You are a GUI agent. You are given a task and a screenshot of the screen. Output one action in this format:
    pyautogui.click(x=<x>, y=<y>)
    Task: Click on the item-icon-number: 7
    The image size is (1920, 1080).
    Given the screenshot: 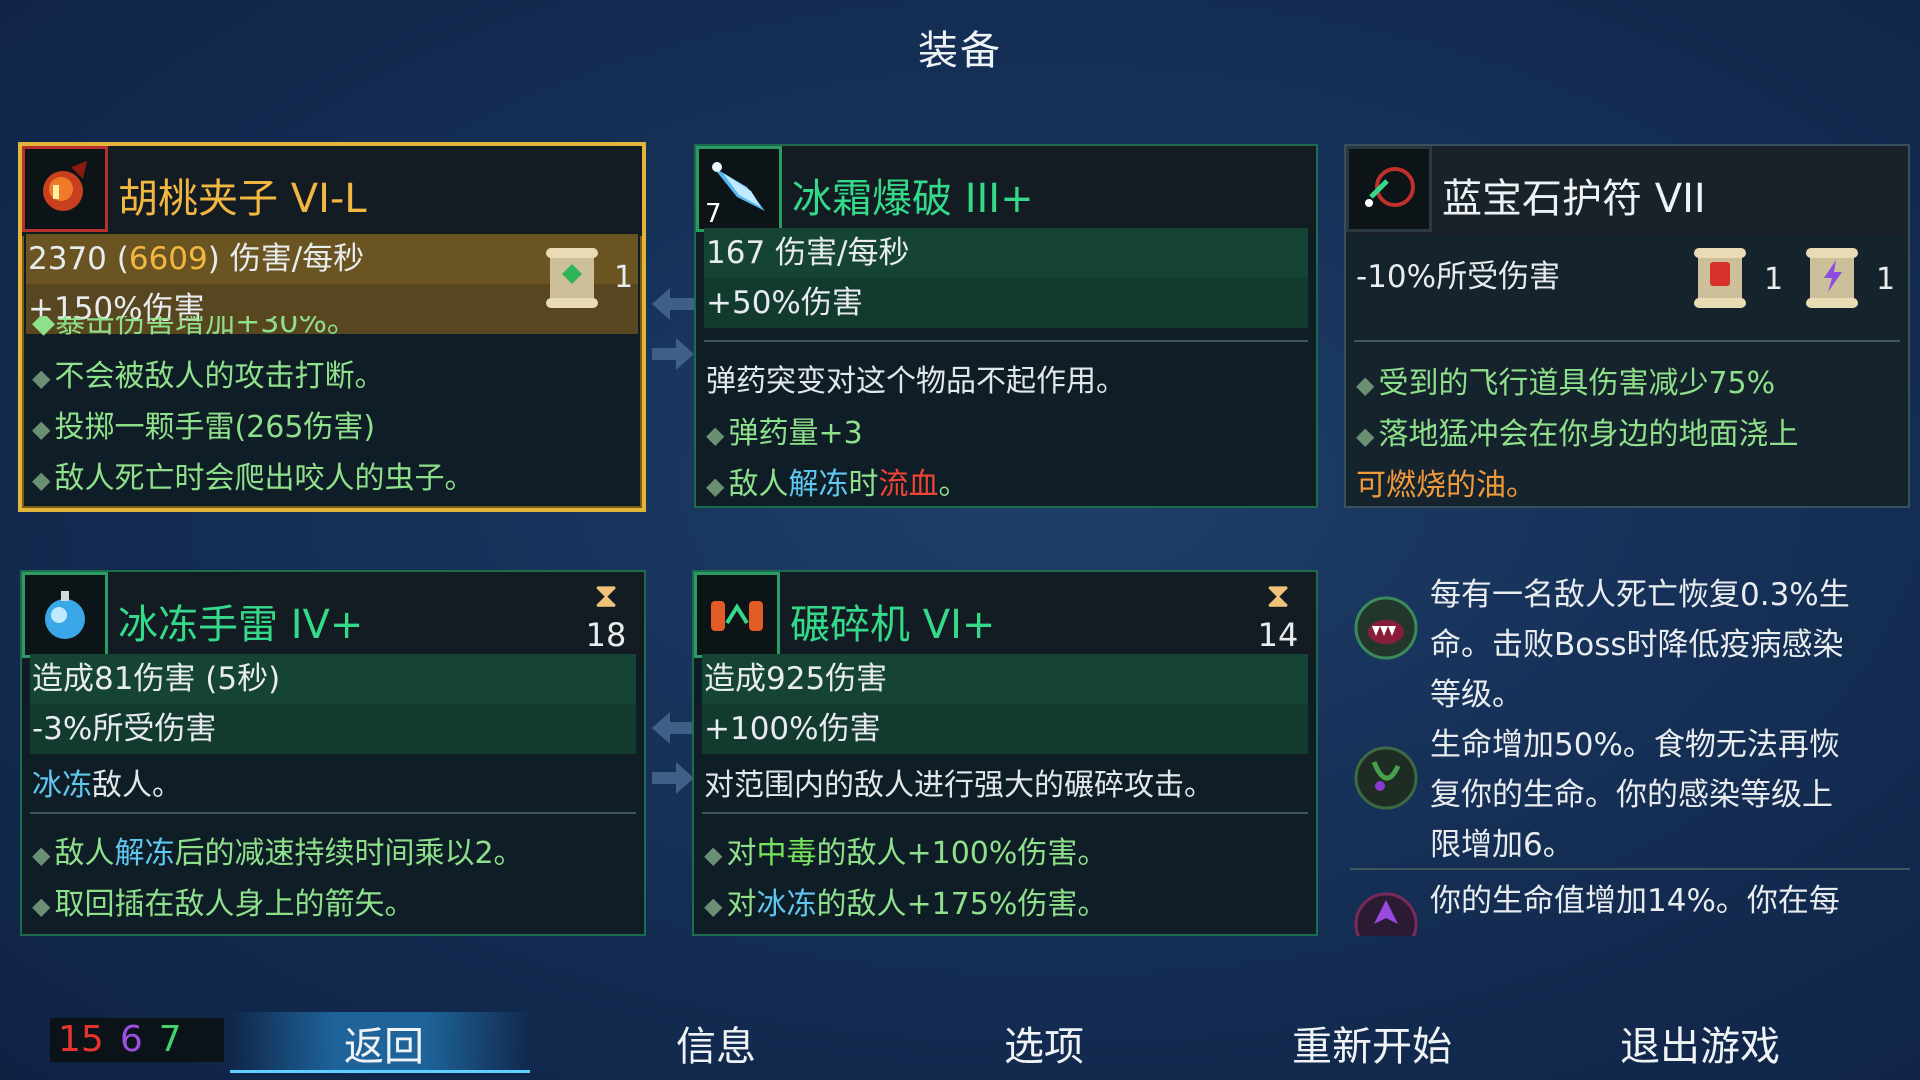 What is the action you would take?
    pyautogui.click(x=713, y=214)
    